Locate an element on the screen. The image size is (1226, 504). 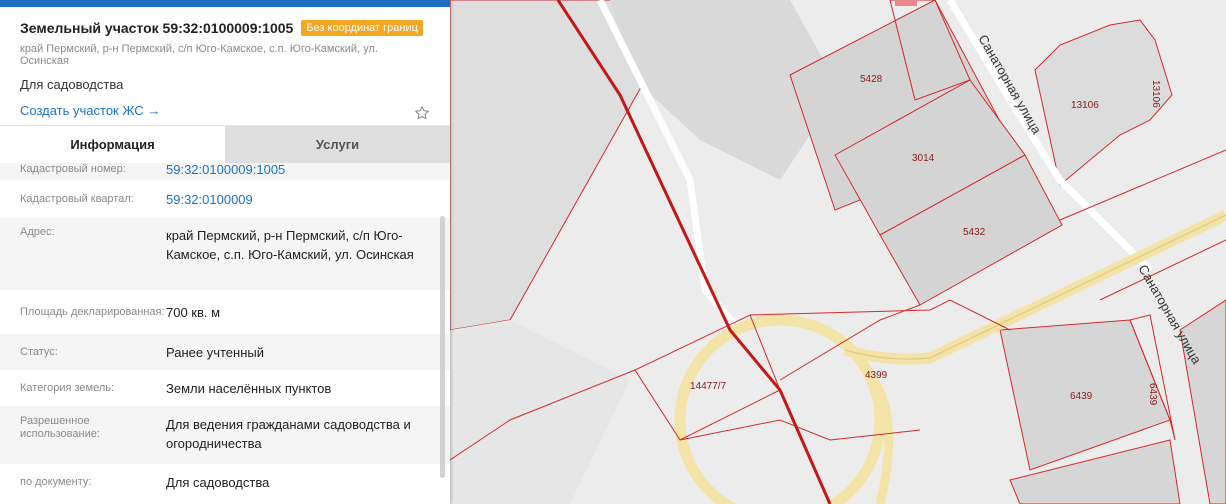
label-by-document: по документу: is located at coordinates (56, 481).